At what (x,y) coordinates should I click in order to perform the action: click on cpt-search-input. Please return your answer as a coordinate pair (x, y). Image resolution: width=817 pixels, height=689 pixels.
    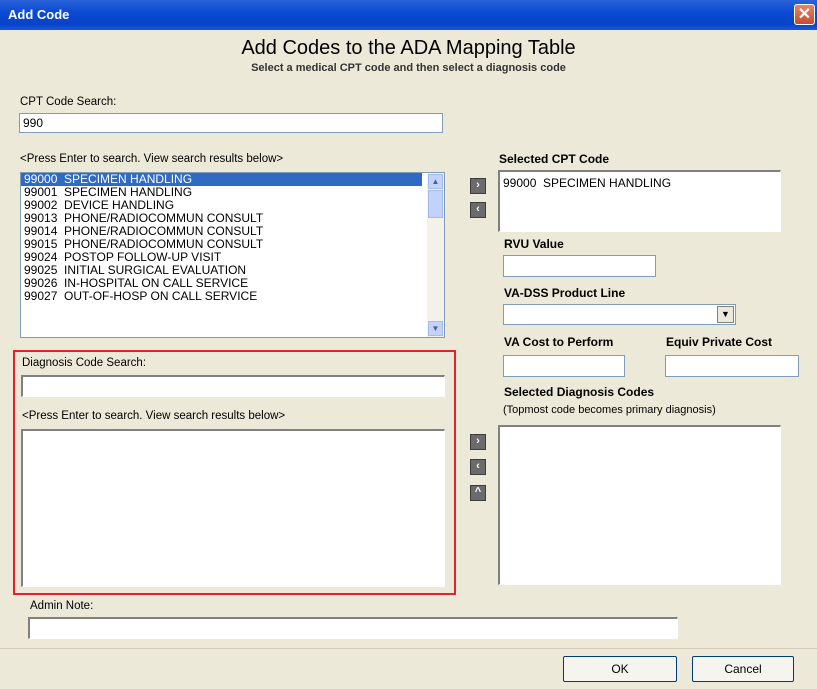
    Looking at the image, I should click on (231, 123).